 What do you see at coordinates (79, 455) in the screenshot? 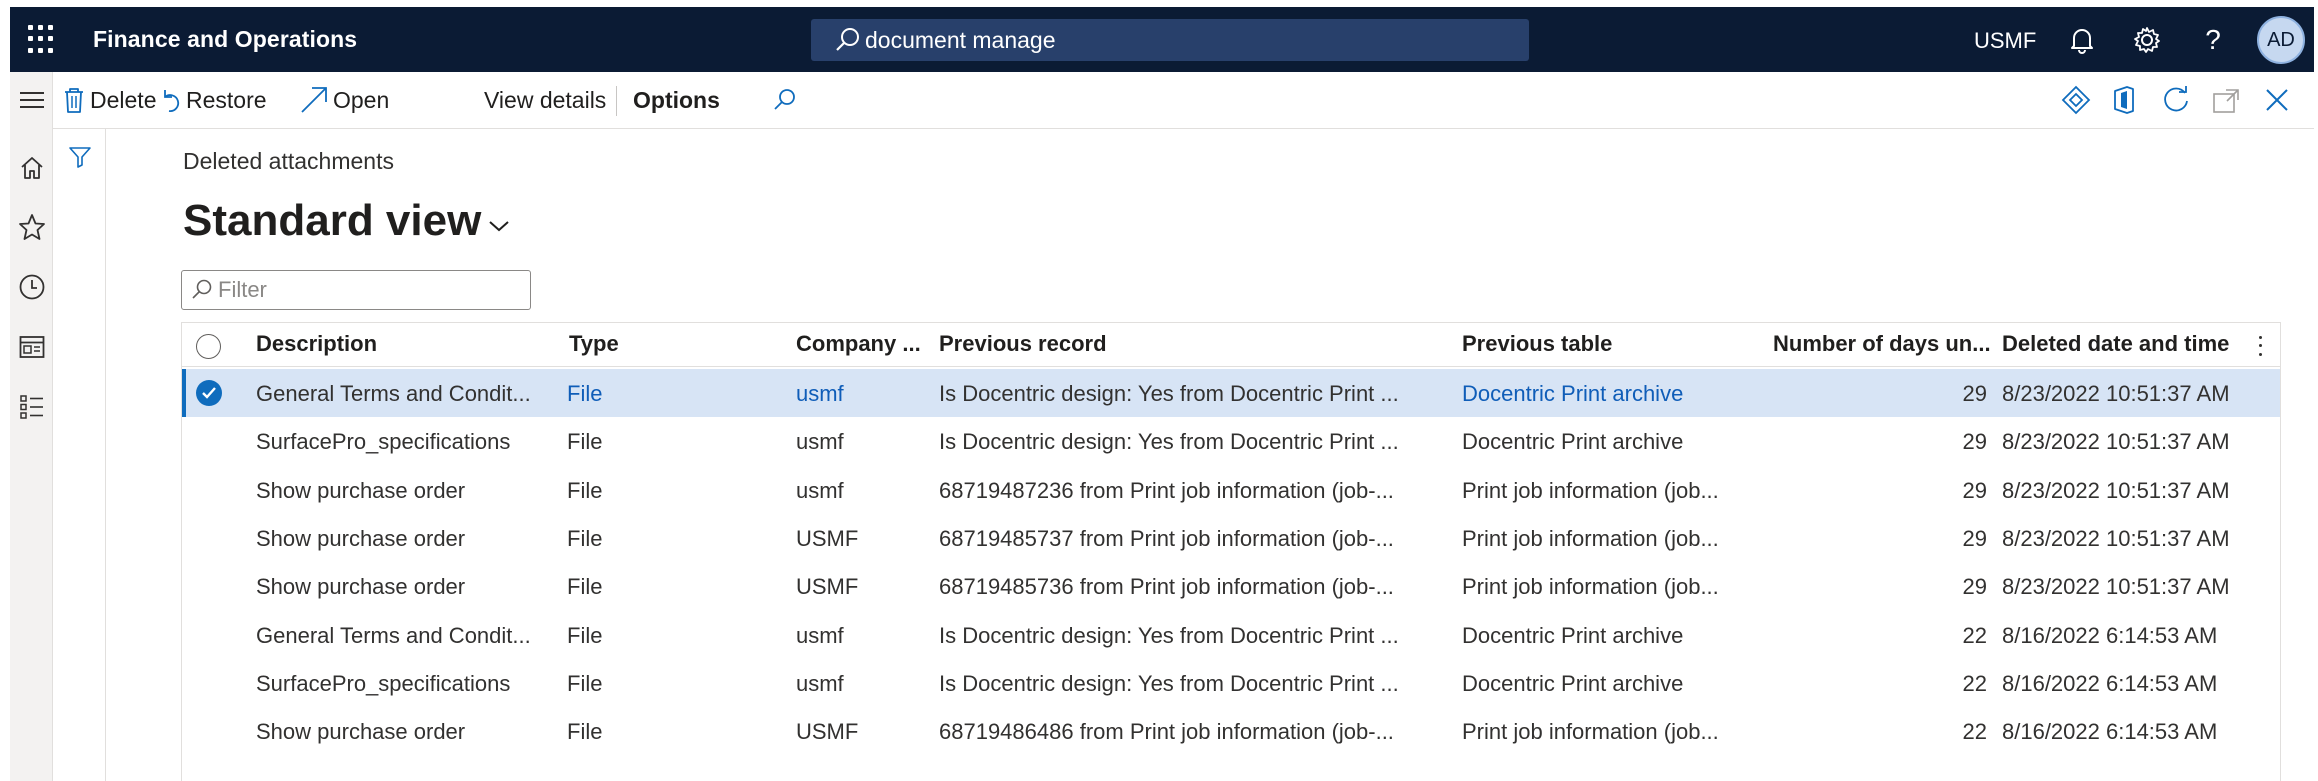
I see `filter-pane-strip` at bounding box center [79, 455].